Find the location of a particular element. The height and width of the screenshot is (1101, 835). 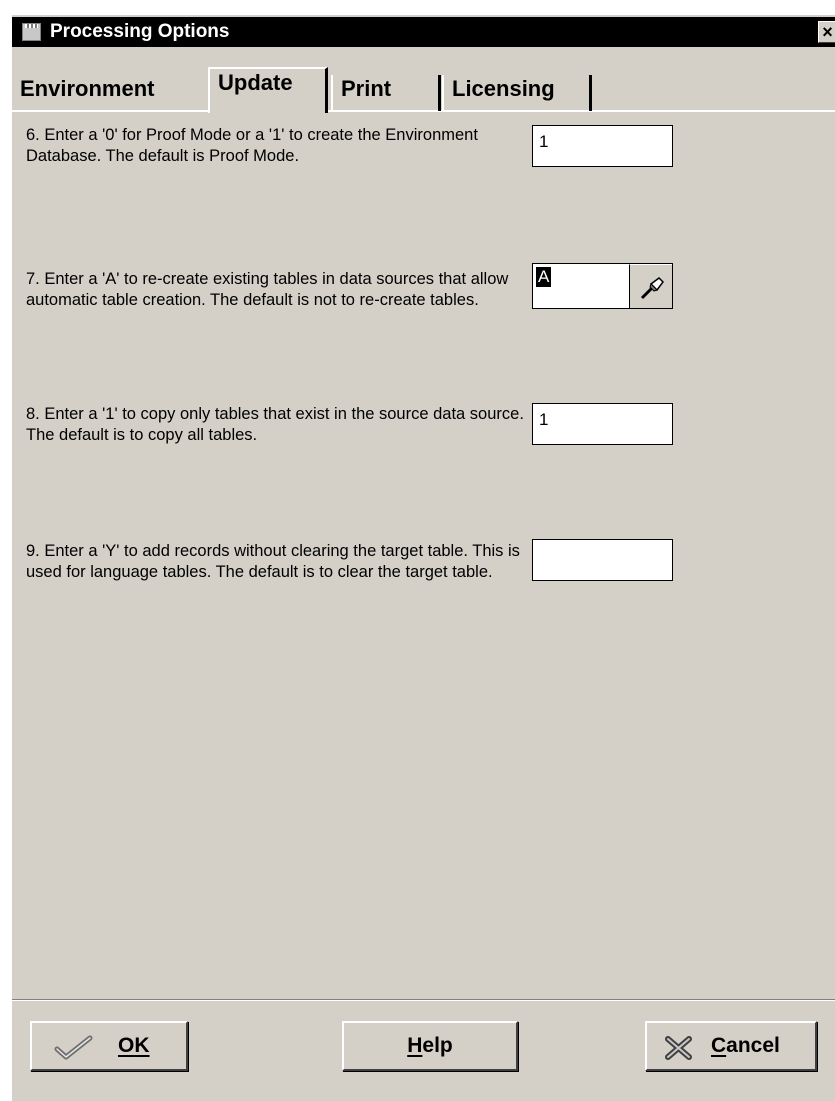

tab-update: Update is located at coordinates (268, 90).